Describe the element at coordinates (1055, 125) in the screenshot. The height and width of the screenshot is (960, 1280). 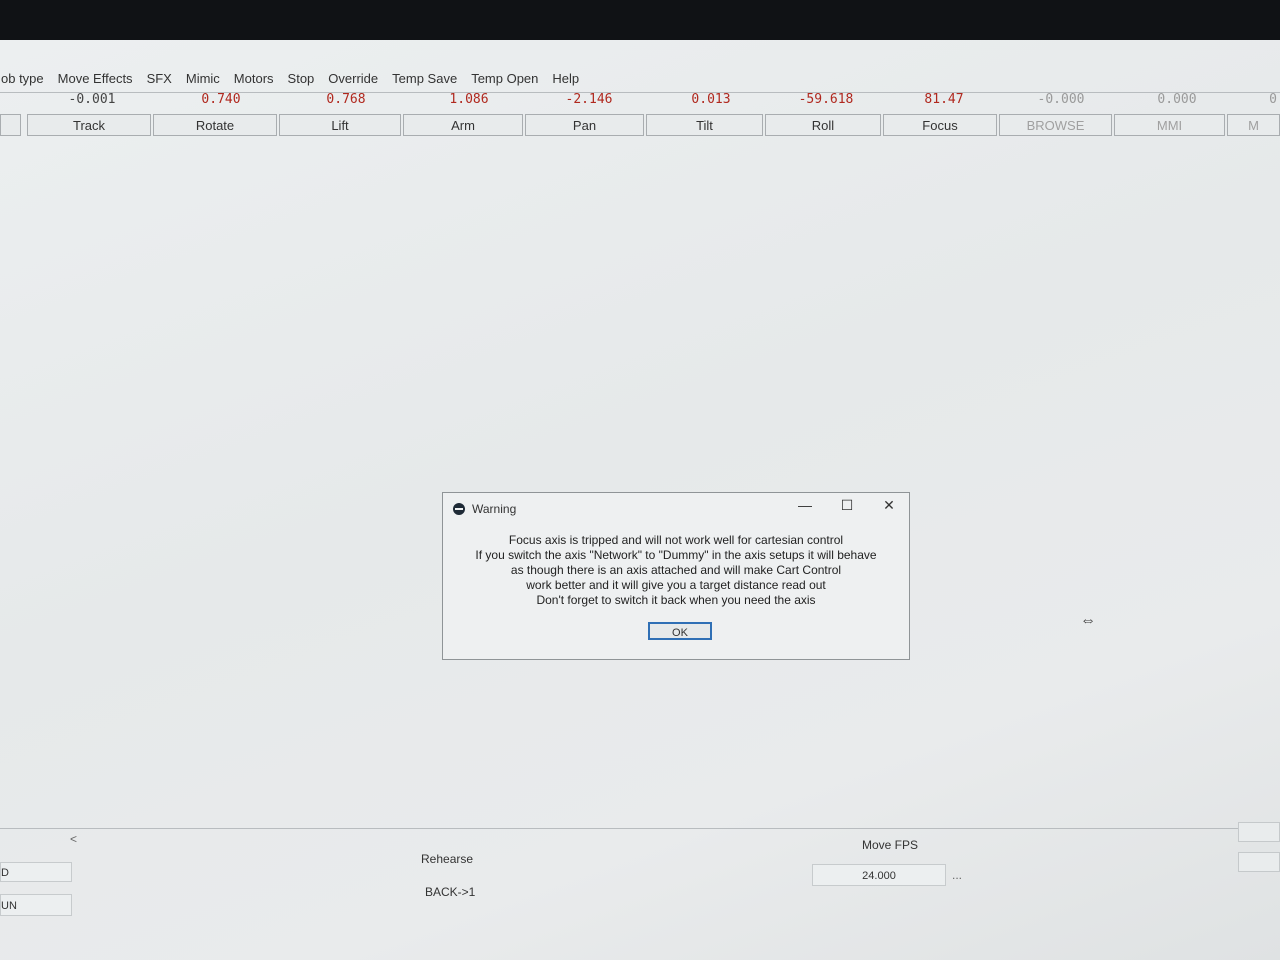
I see `axis-button-browse: BROWSE` at that location.